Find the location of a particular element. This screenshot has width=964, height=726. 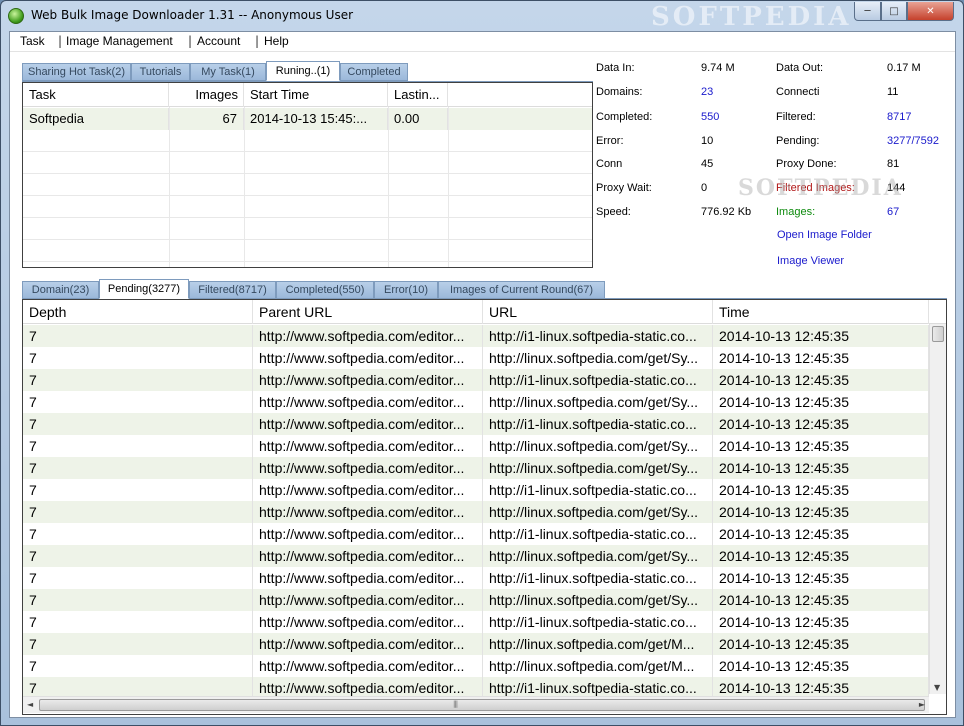

stat-value-conn: 45 is located at coordinates (707, 164).